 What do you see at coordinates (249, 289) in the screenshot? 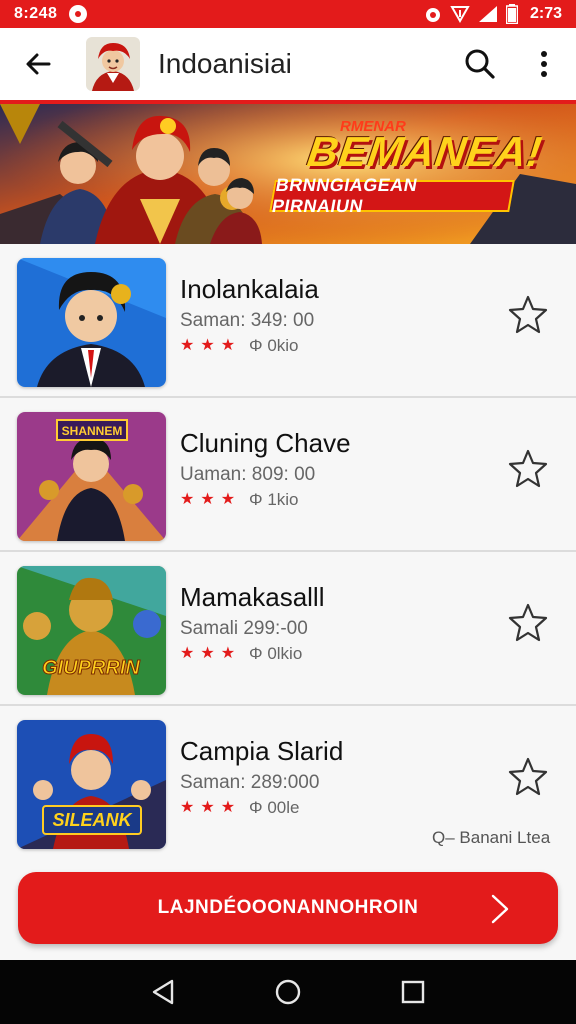
I see `item-title: Inolankalaia` at bounding box center [249, 289].